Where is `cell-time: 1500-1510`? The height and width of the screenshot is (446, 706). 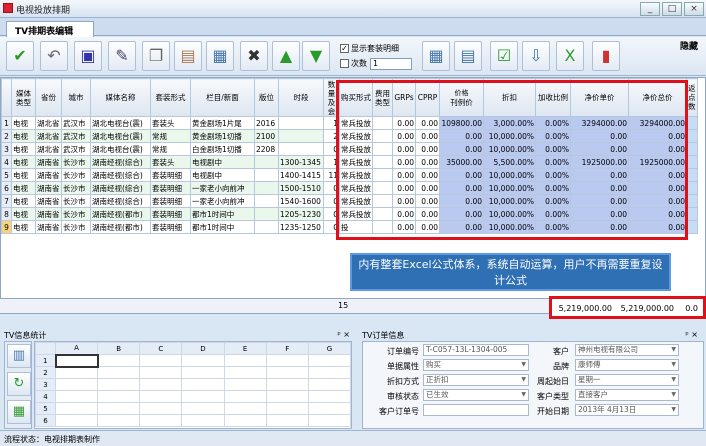 cell-time: 1500-1510 is located at coordinates (301, 188).